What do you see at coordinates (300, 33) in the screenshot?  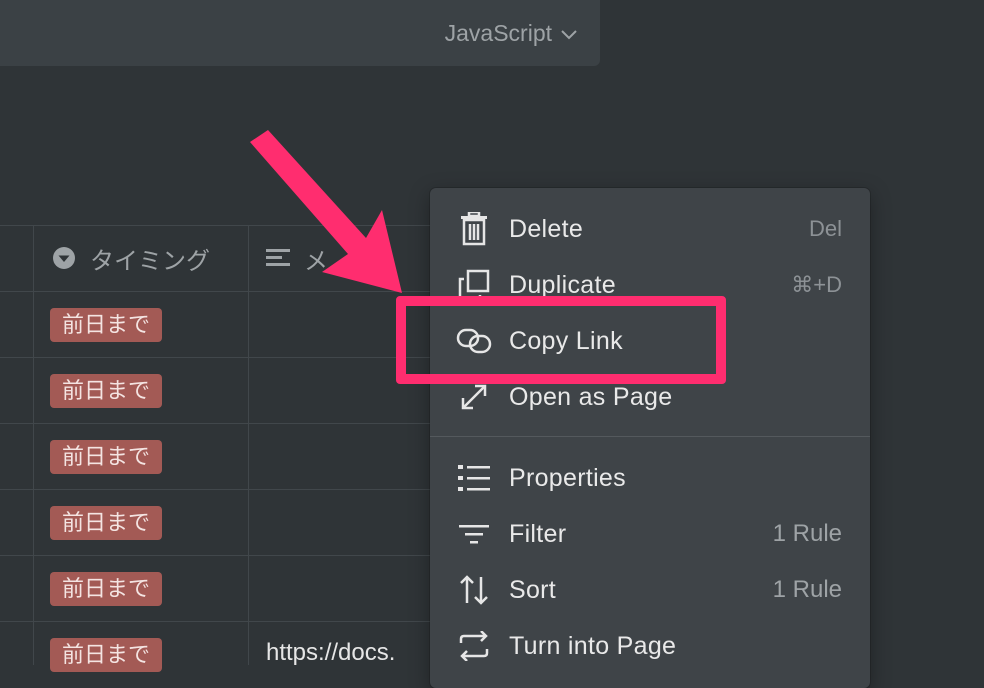 I see `code-block-header: JavaScript` at bounding box center [300, 33].